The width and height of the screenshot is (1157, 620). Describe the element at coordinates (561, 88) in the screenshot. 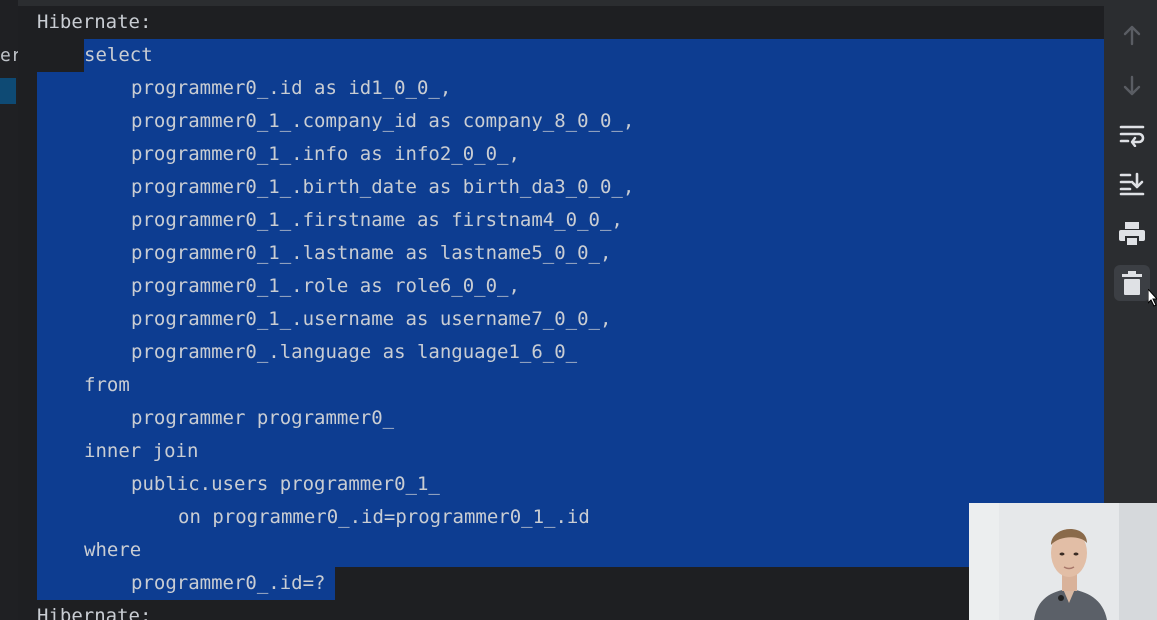

I see `console-line: programmer0_.id as id1_0_0_,` at that location.